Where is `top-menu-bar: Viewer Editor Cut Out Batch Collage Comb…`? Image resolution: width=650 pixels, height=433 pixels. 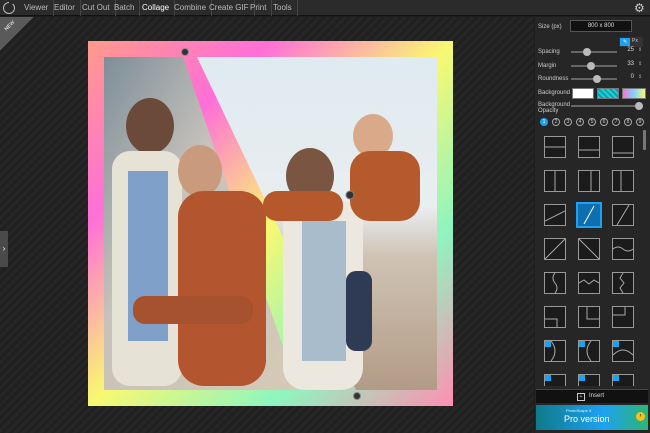
top-menu-bar: Viewer Editor Cut Out Batch Collage Comb… is located at coordinates (325, 8).